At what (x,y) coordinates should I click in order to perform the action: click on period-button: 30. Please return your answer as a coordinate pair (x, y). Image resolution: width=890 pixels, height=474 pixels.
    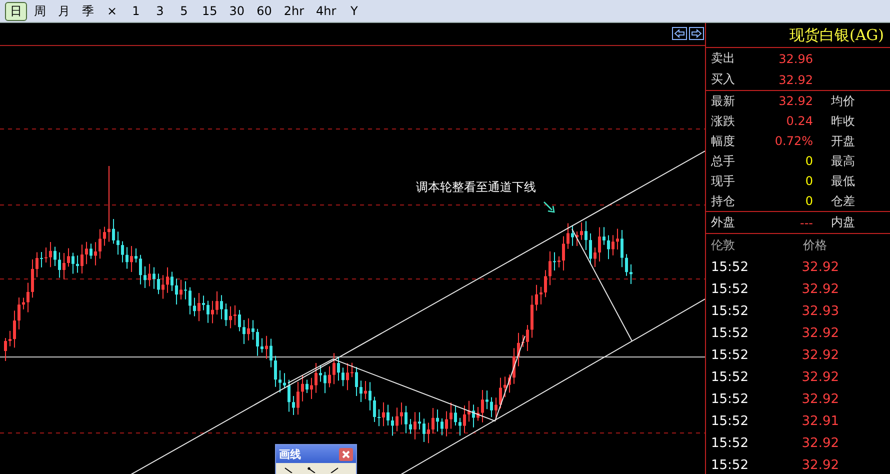
    Looking at the image, I should click on (237, 11).